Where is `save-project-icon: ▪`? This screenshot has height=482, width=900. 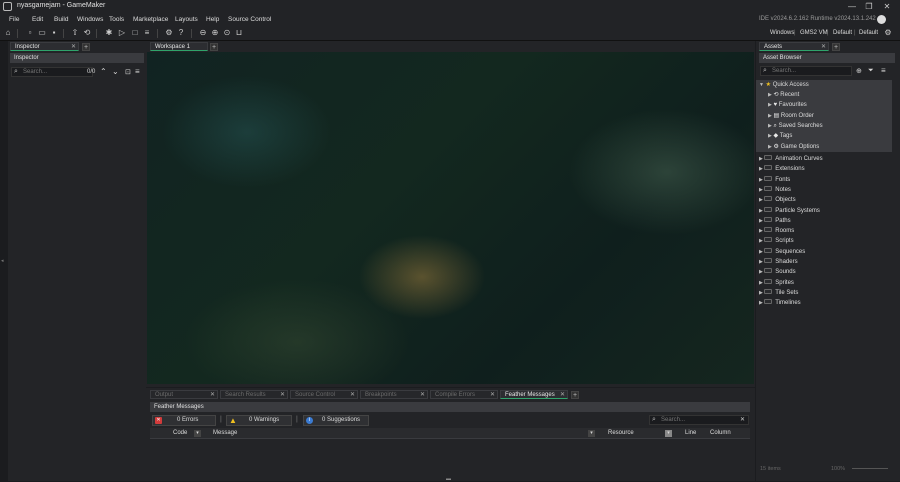
save-project-icon: ▪ is located at coordinates (54, 33).